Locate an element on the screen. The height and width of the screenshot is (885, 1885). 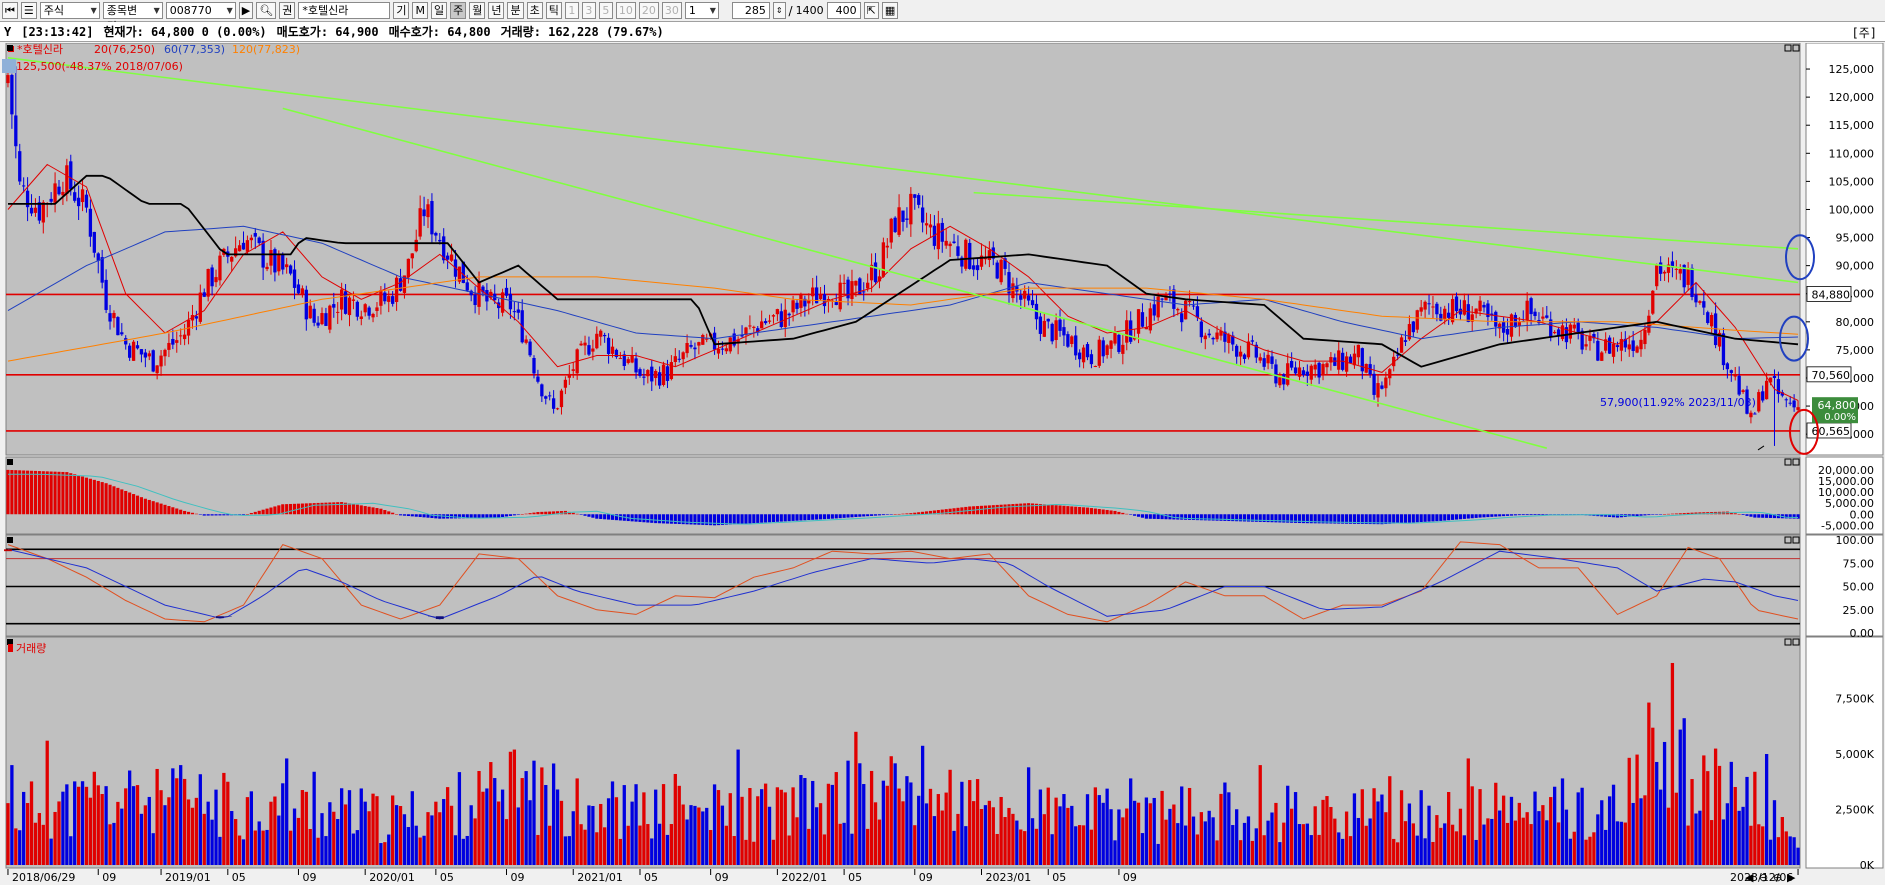
play-icon: ▶ is located at coordinates (246, 10).